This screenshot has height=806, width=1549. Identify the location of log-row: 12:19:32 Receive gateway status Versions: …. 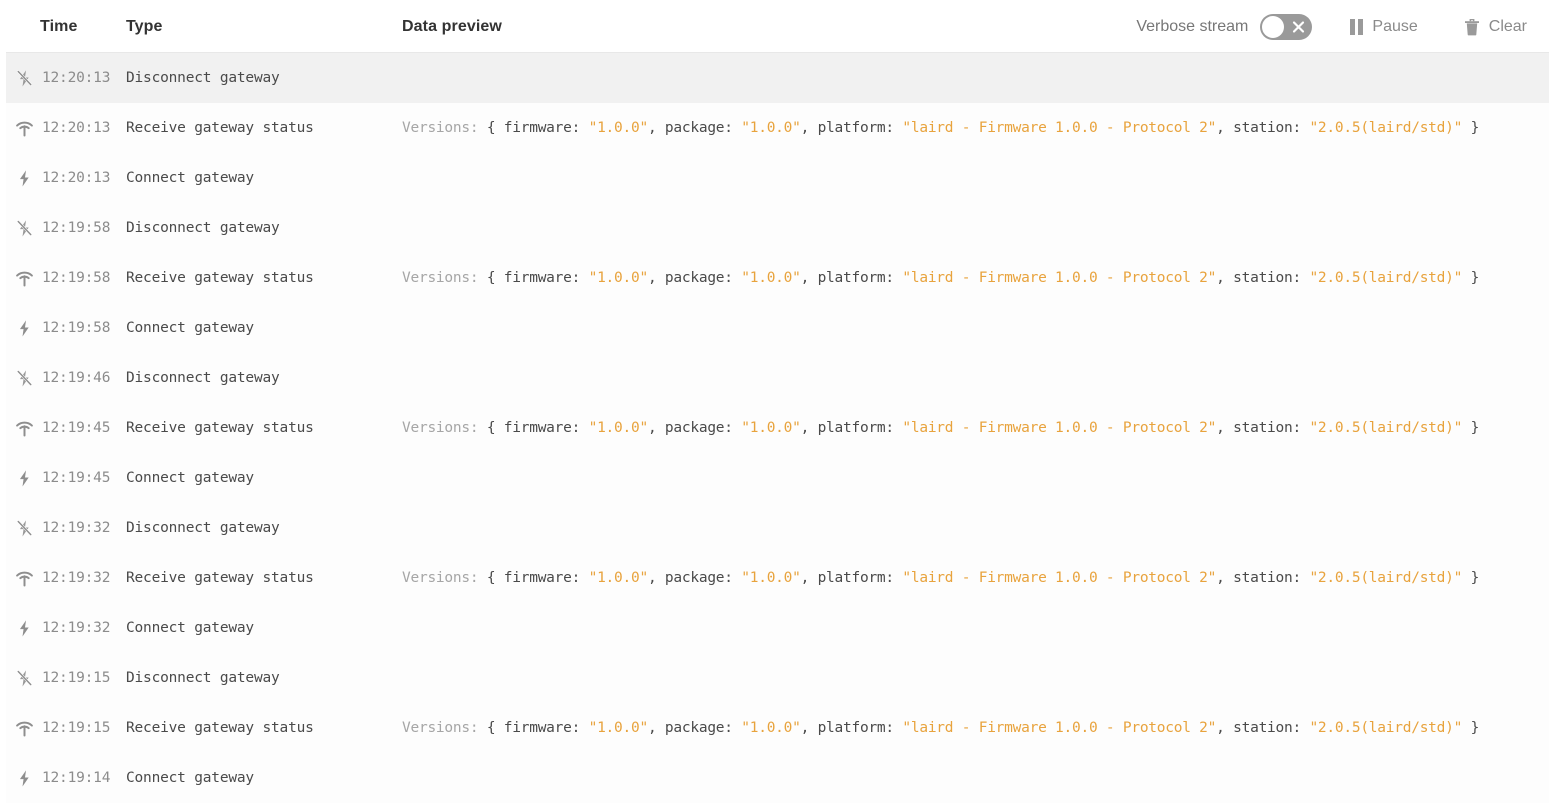
(777, 578).